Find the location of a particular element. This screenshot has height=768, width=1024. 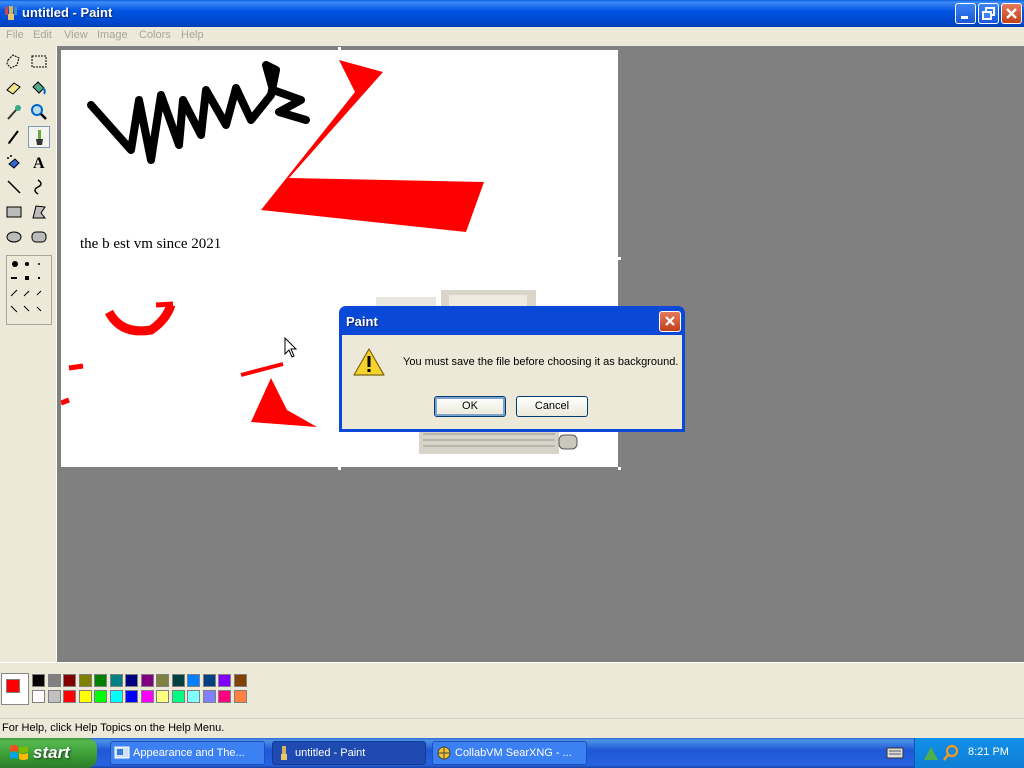

brush-icon is located at coordinates (39, 137).